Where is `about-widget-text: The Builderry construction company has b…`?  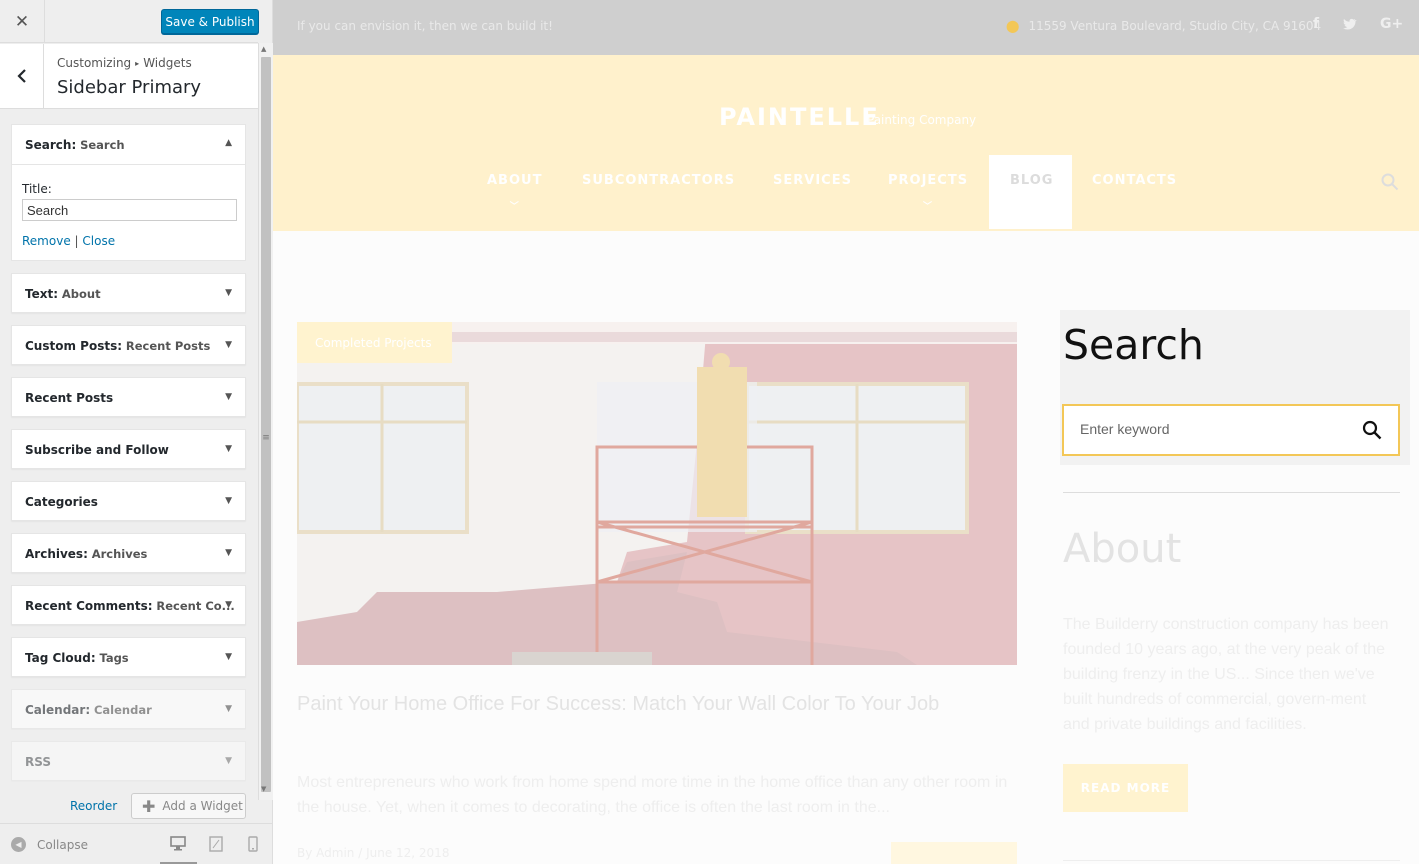 about-widget-text: The Builderry construction company has b… is located at coordinates (1226, 674).